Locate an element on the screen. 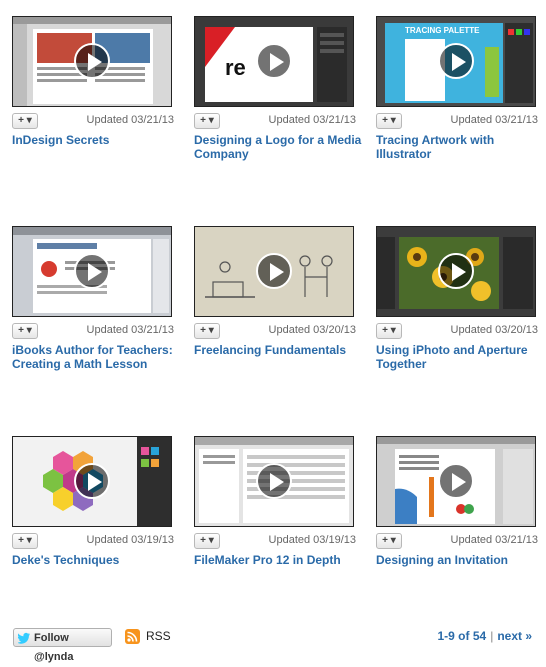 The image size is (546, 667). twitter-follow-button: Follow @lynda is located at coordinates (62, 645).